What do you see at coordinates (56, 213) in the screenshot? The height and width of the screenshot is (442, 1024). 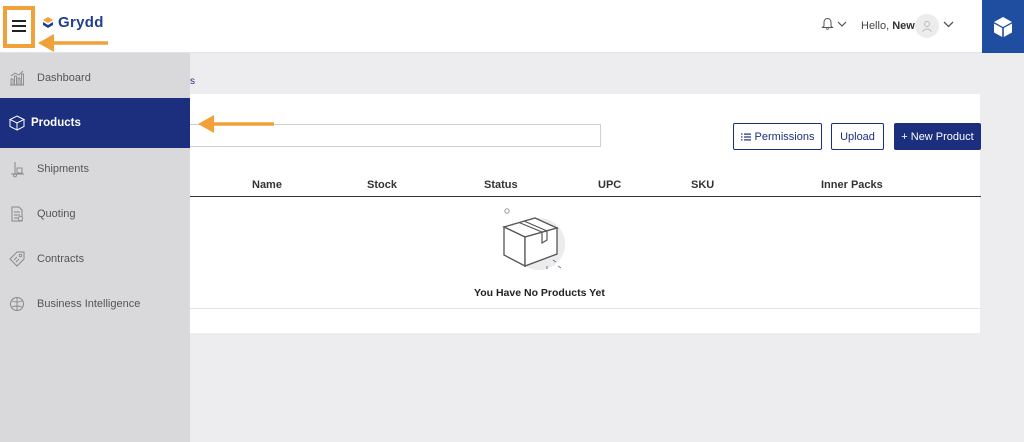 I see `sidebar-item-label: Quoting` at bounding box center [56, 213].